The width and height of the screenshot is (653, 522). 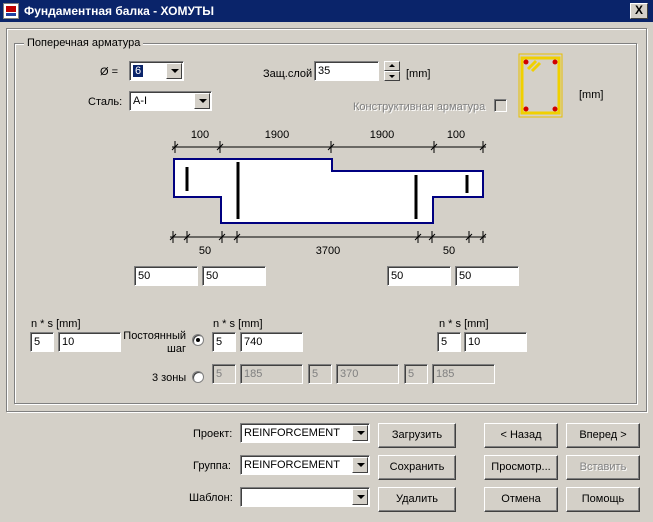 What do you see at coordinates (37, 342) in the screenshot?
I see `left-n-value: 5` at bounding box center [37, 342].